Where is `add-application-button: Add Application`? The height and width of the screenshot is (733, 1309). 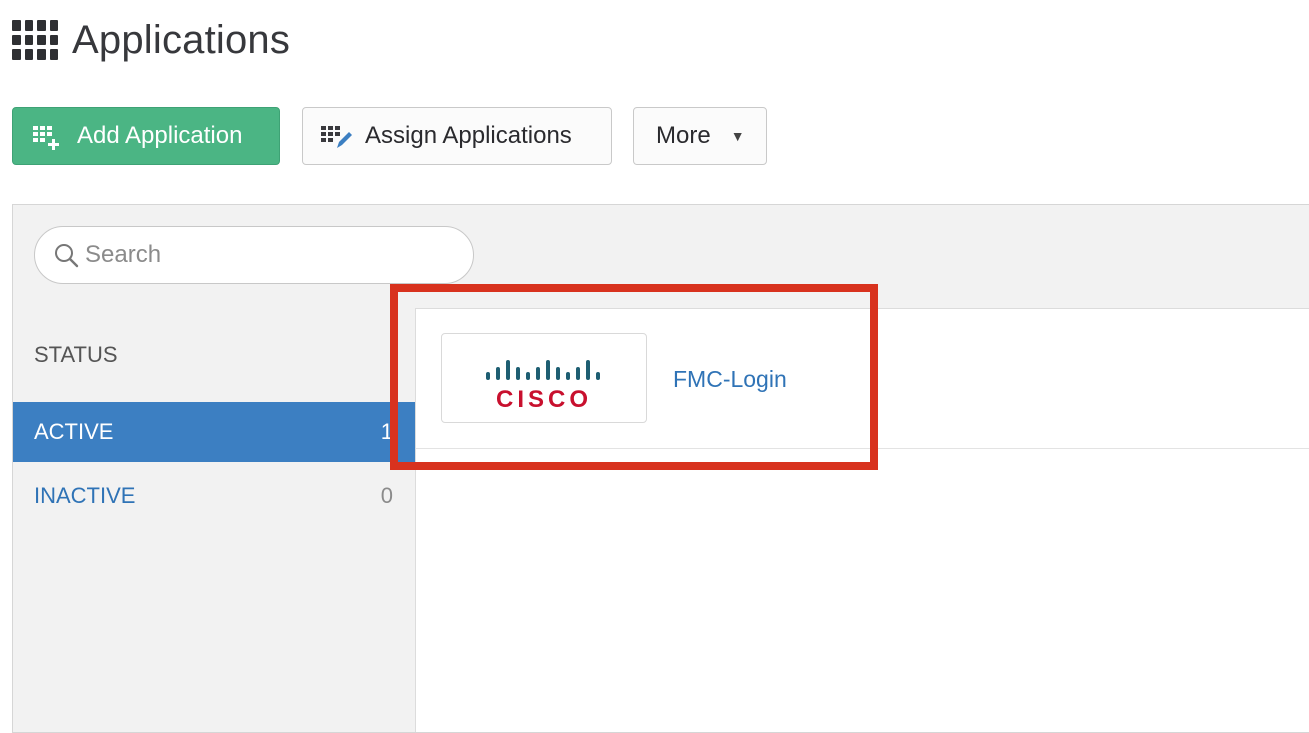
add-application-button: Add Application is located at coordinates (146, 136).